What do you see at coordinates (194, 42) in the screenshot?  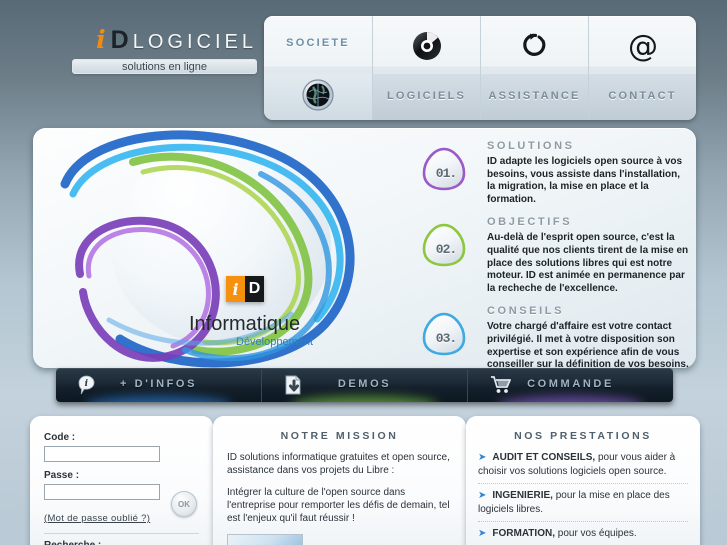 I see `logo-word-logiciel: LOGICIEL` at bounding box center [194, 42].